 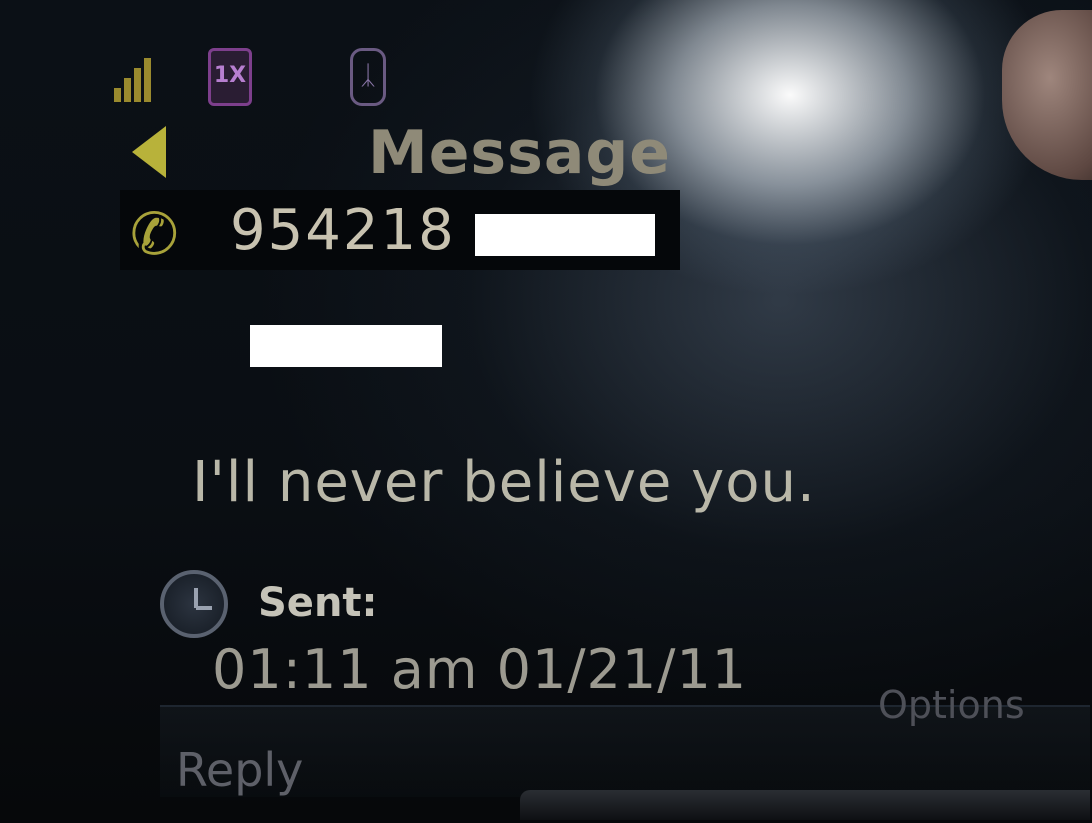 What do you see at coordinates (239, 770) in the screenshot?
I see `reply-button: Reply` at bounding box center [239, 770].